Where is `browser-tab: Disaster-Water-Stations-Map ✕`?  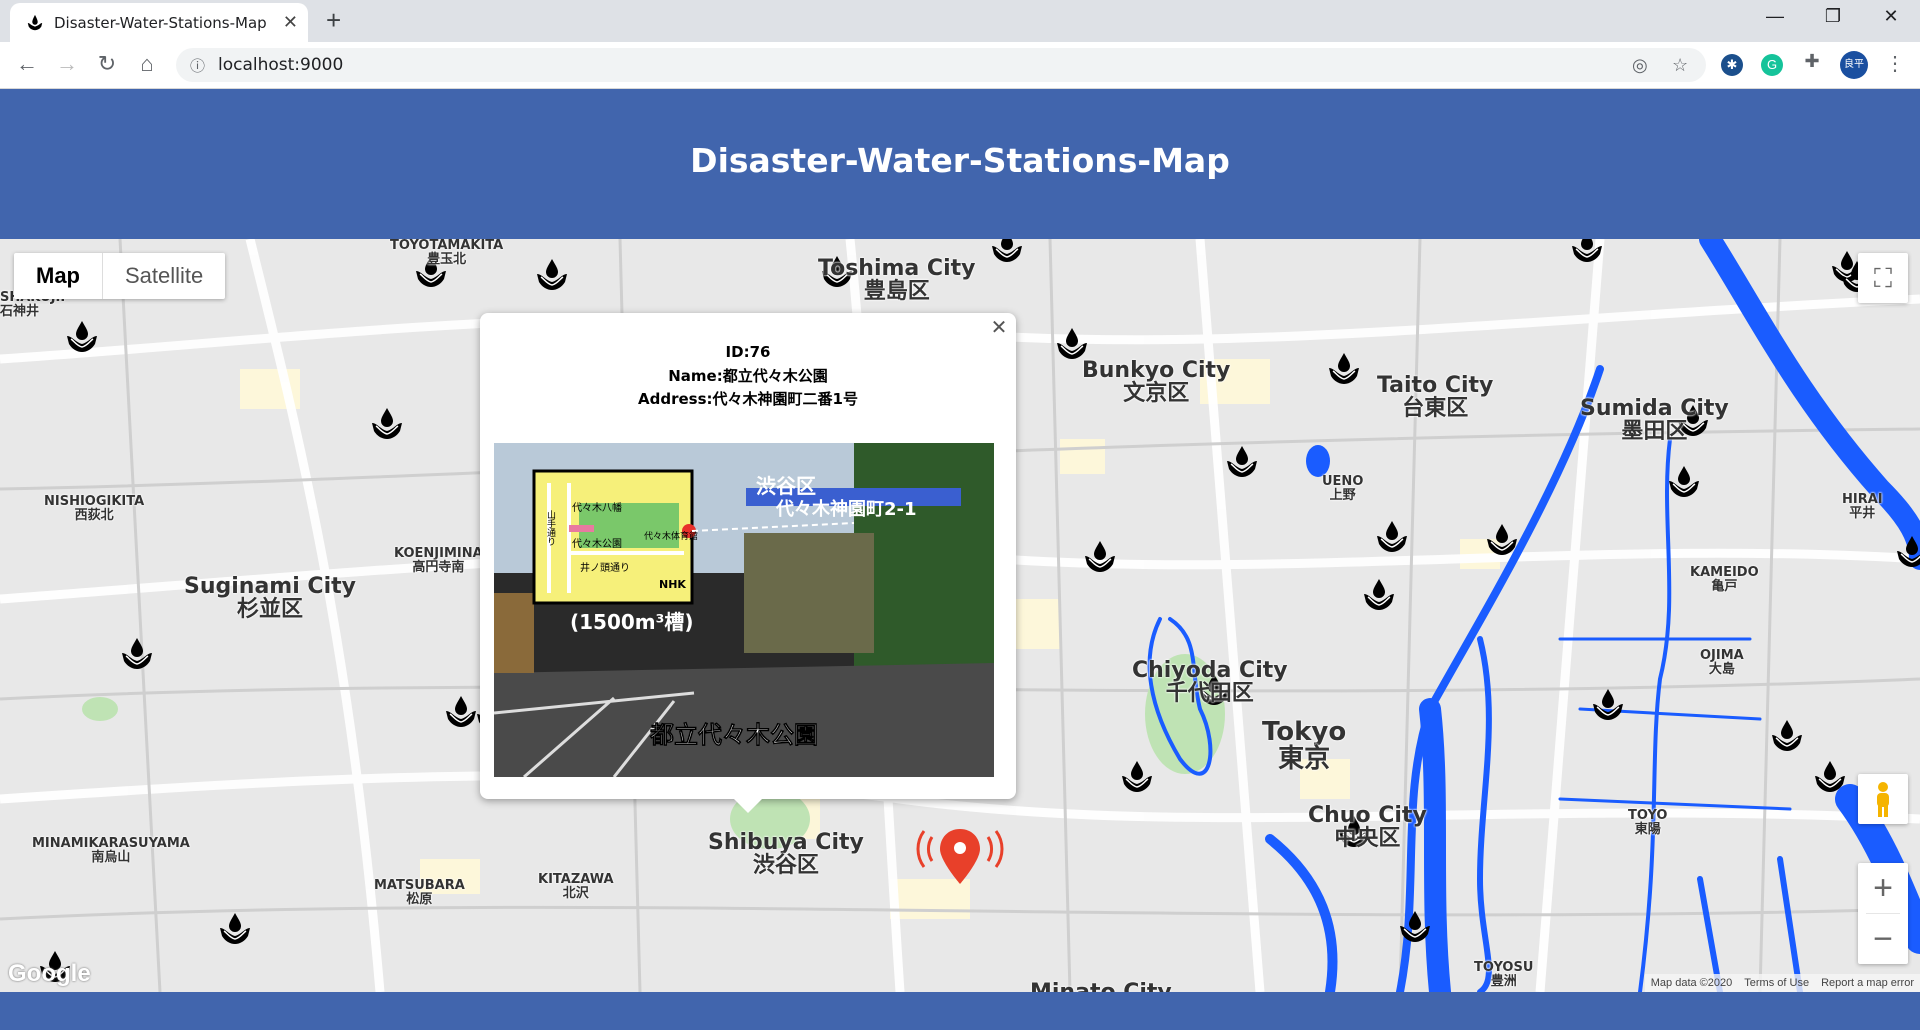 browser-tab: Disaster-Water-Stations-Map ✕ is located at coordinates (159, 22).